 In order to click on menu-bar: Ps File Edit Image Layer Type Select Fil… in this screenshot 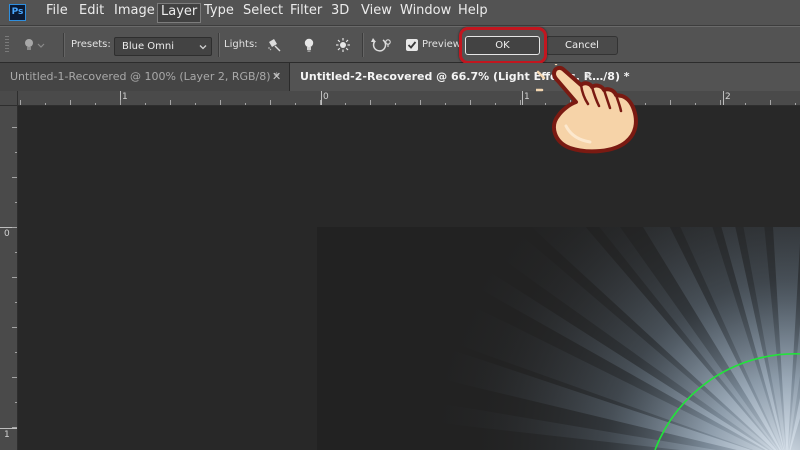, I will do `click(400, 13)`.